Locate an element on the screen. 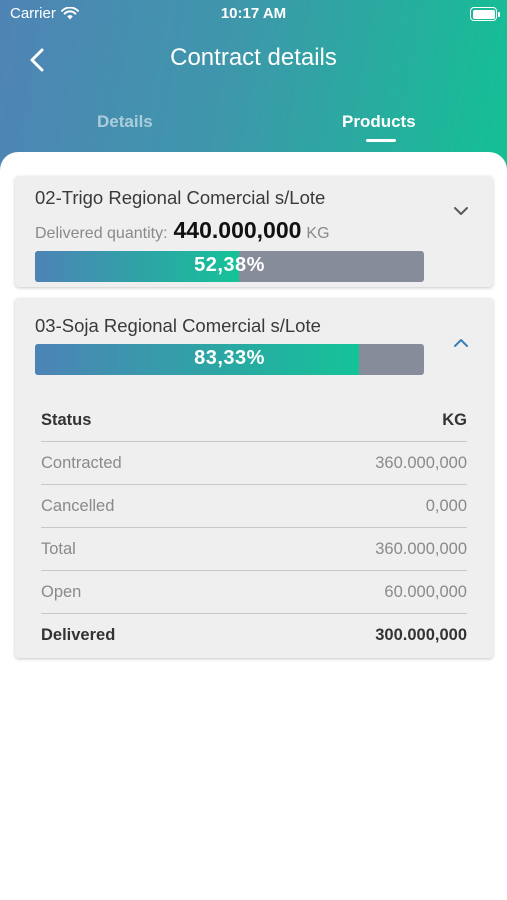 This screenshot has height=900, width=507. row-value: 300.000,000 is located at coordinates (421, 635).